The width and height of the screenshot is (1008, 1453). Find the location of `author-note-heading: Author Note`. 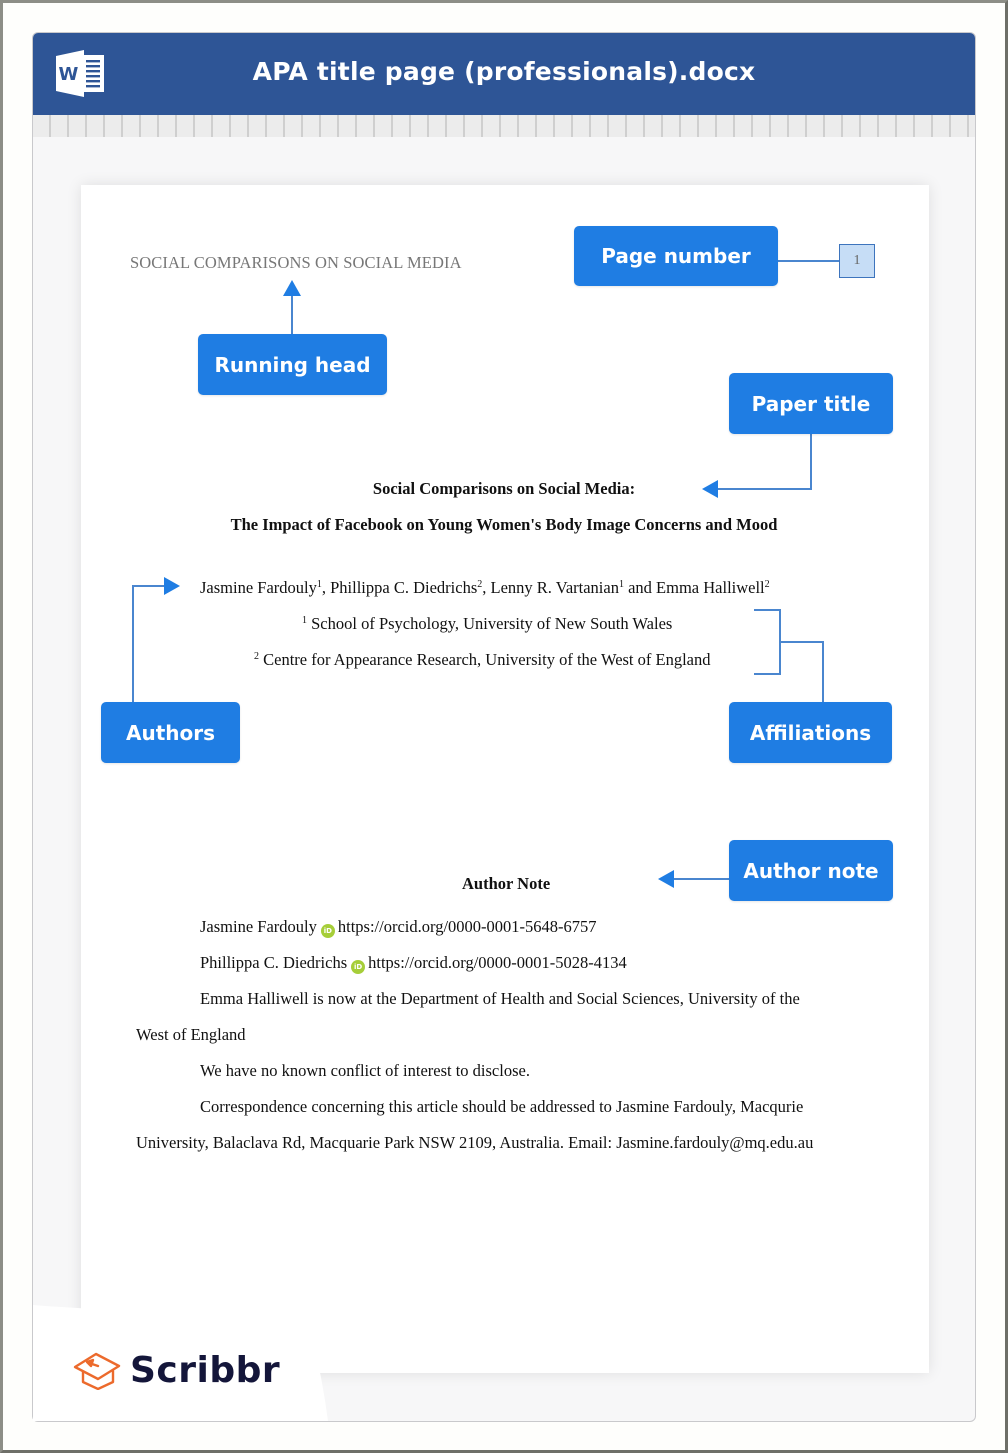

author-note-heading: Author Note is located at coordinates (506, 883).